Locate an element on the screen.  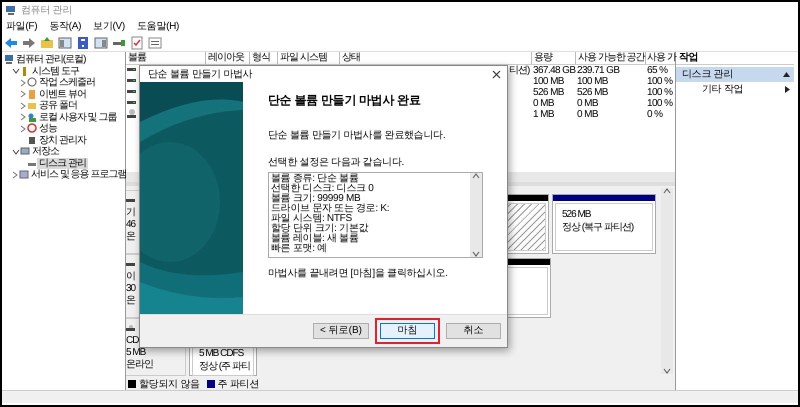
column-header: 용량 is located at coordinates (554, 58).